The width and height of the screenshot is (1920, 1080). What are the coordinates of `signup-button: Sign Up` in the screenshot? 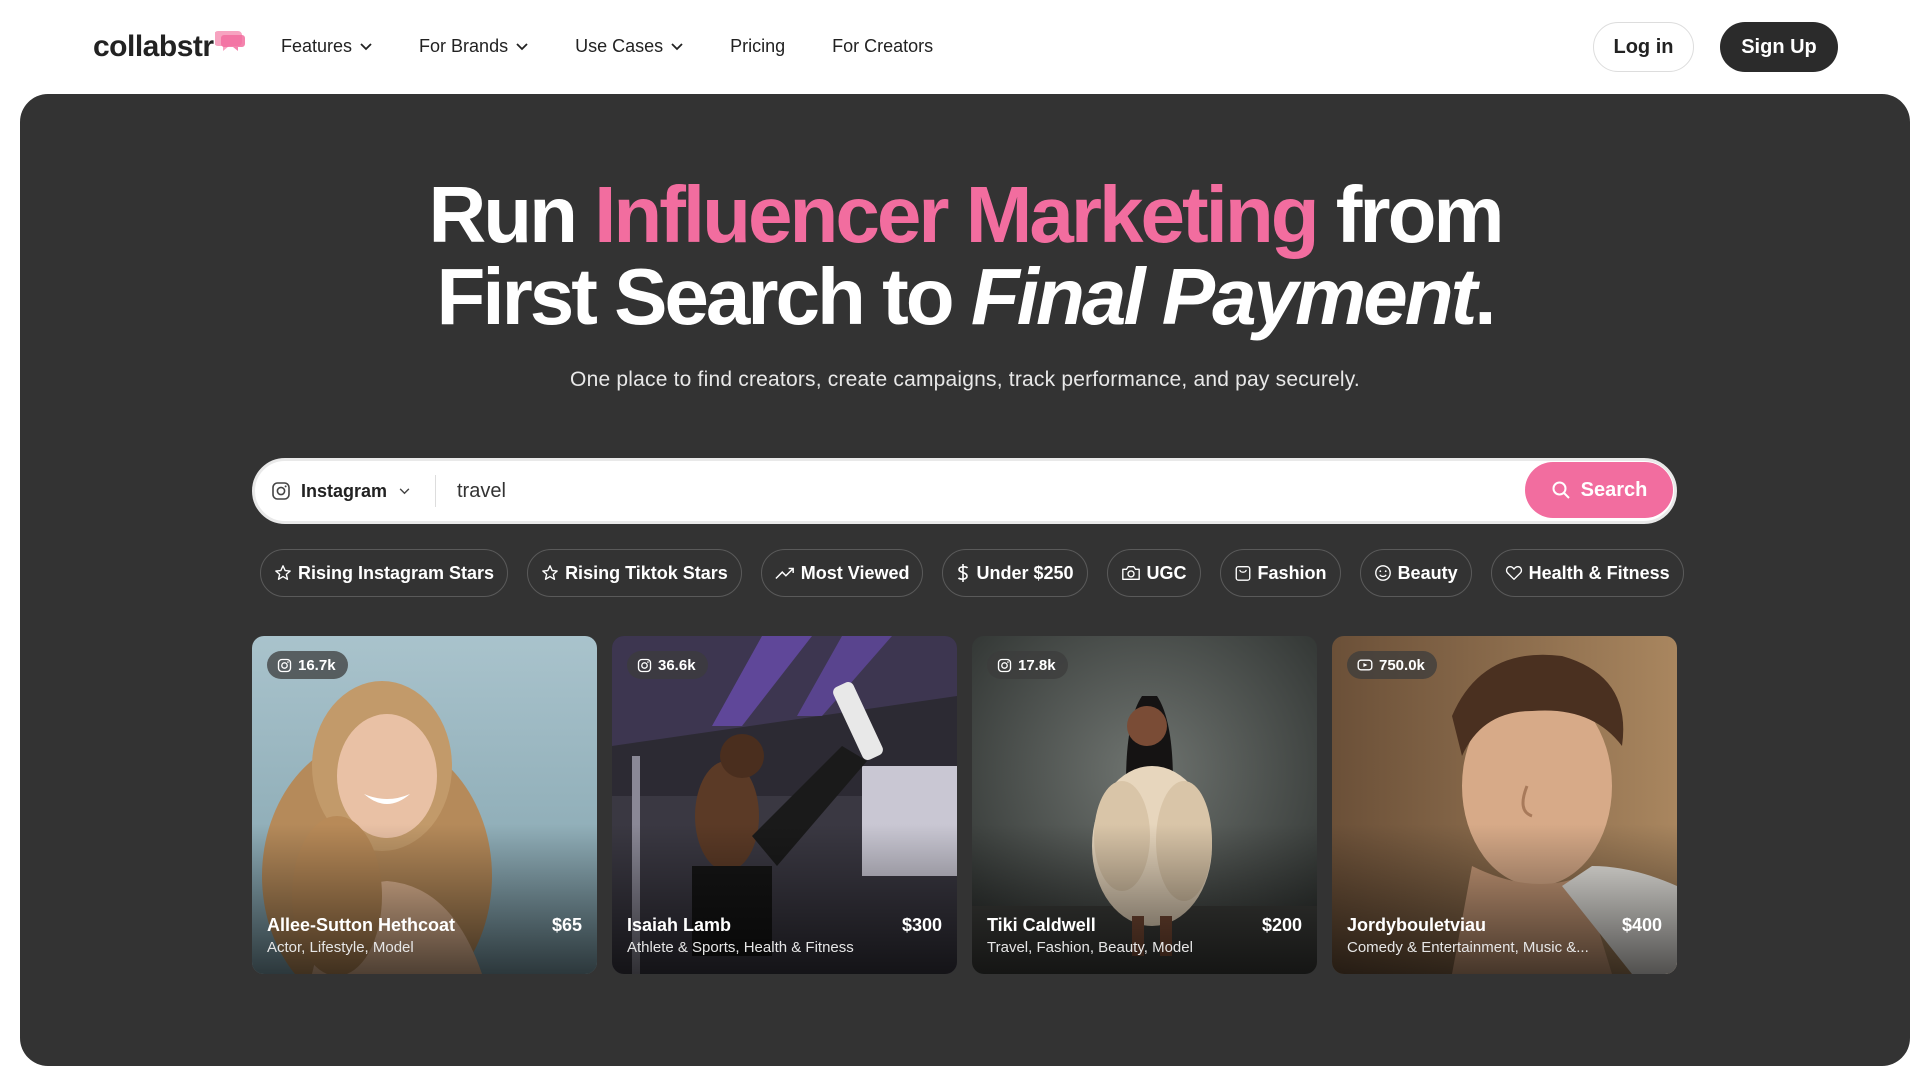 It's located at (1779, 47).